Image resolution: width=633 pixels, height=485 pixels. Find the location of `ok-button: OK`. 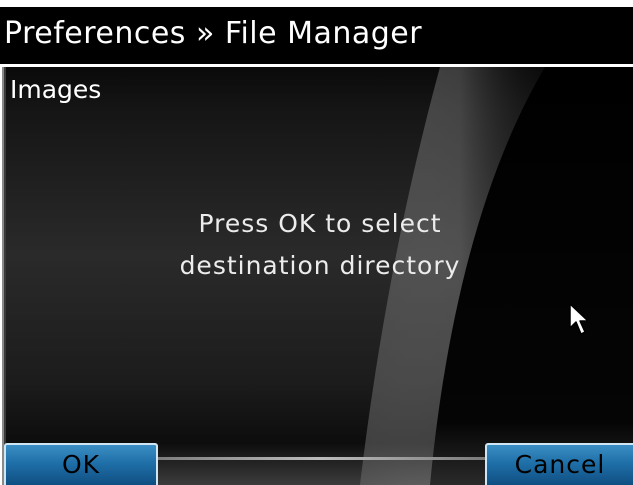

ok-button: OK is located at coordinates (81, 464).